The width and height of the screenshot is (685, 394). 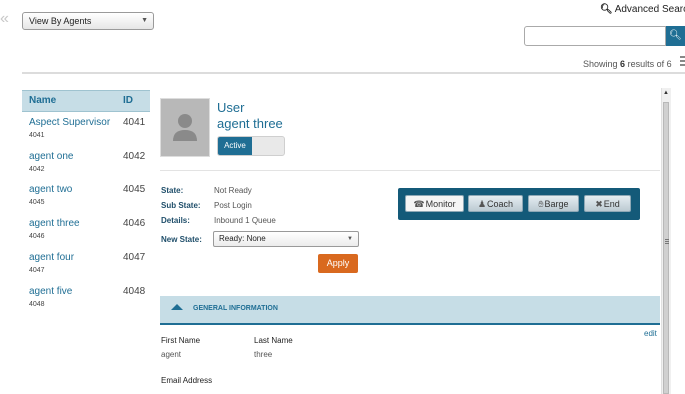 What do you see at coordinates (649, 9) in the screenshot?
I see `advanced-search-label: Advanced Search` at bounding box center [649, 9].